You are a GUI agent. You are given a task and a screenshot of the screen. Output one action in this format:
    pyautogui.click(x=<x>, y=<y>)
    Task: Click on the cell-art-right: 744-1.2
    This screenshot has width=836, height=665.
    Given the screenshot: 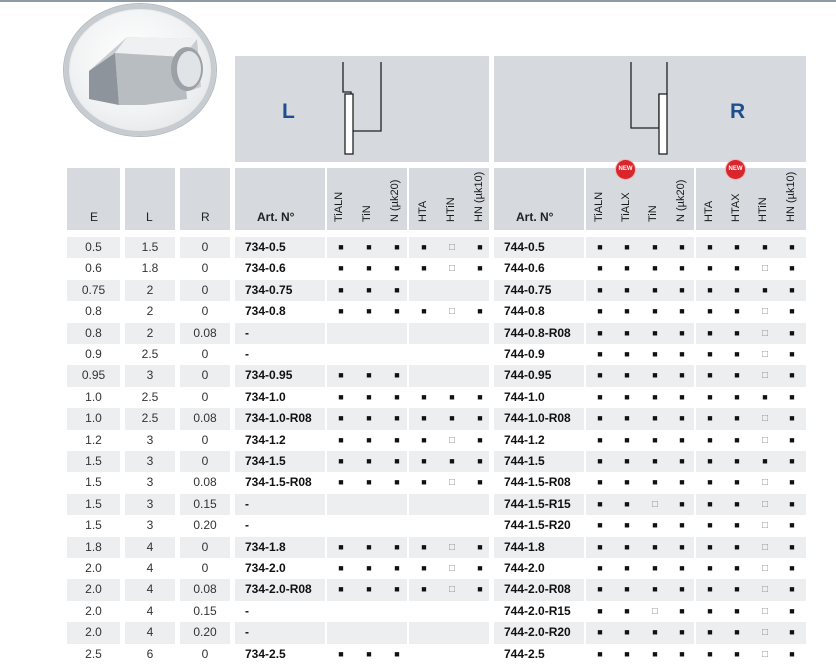 What is the action you would take?
    pyautogui.click(x=524, y=439)
    